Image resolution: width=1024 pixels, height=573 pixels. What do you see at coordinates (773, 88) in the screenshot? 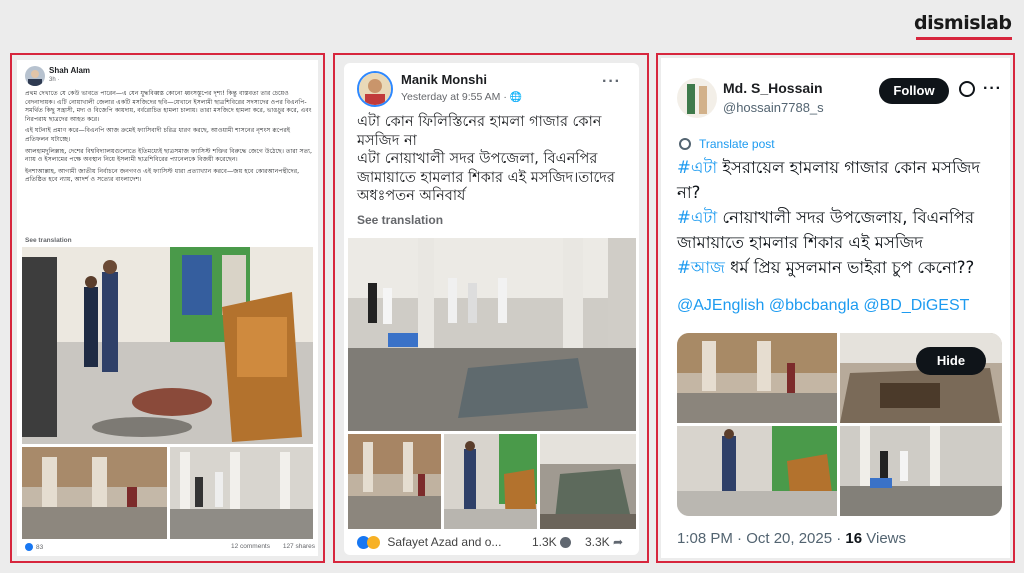
I see `author-name: Md. S_Hossain` at bounding box center [773, 88].